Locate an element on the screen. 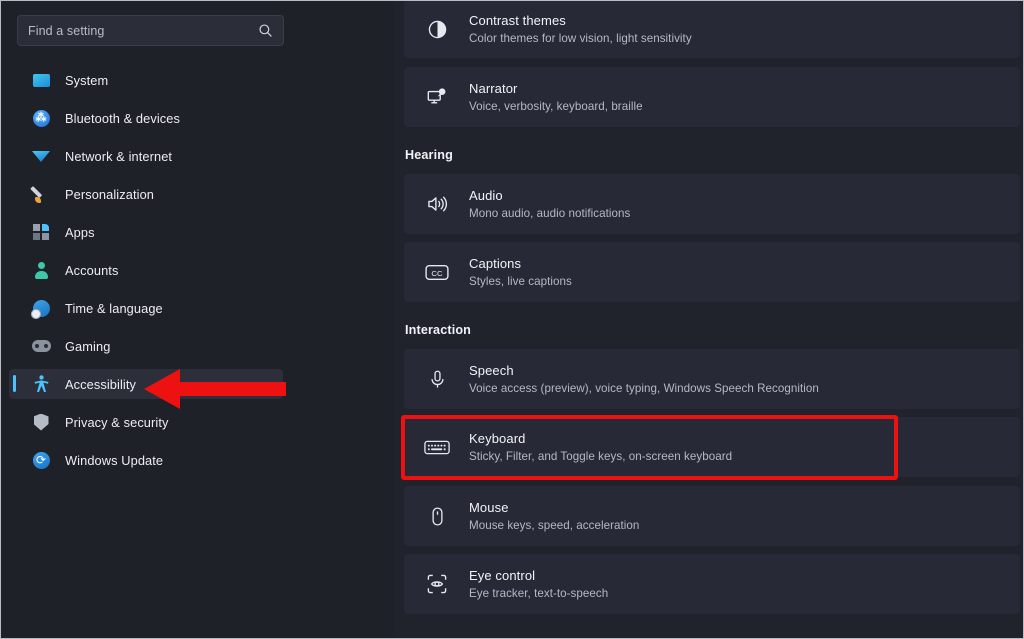  section-heading-interaction: Interaction is located at coordinates (438, 330).